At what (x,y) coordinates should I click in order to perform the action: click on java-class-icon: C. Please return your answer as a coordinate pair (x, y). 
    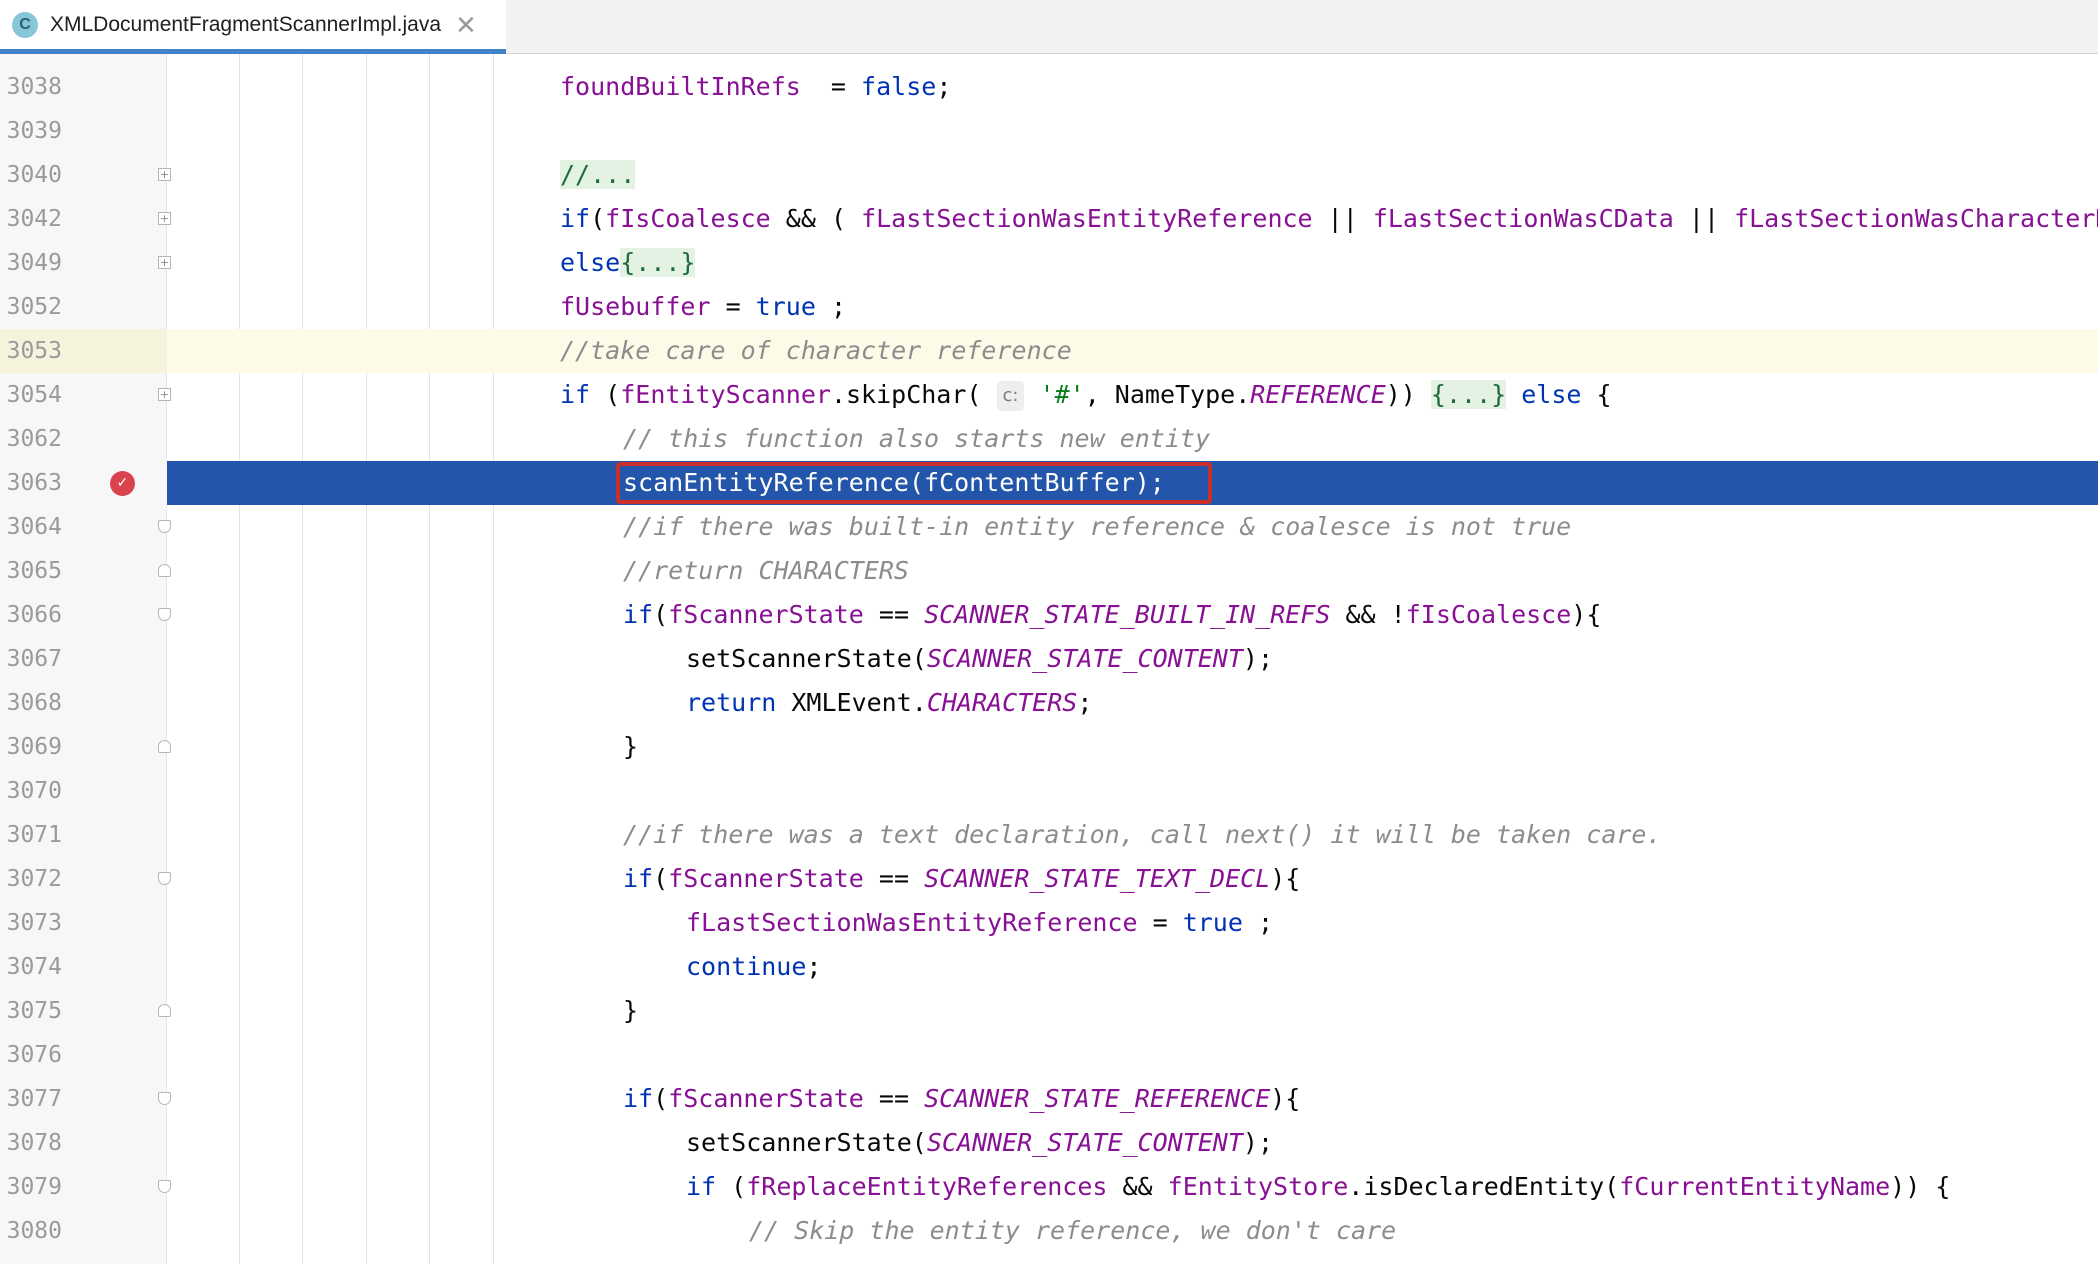
    Looking at the image, I should click on (25, 24).